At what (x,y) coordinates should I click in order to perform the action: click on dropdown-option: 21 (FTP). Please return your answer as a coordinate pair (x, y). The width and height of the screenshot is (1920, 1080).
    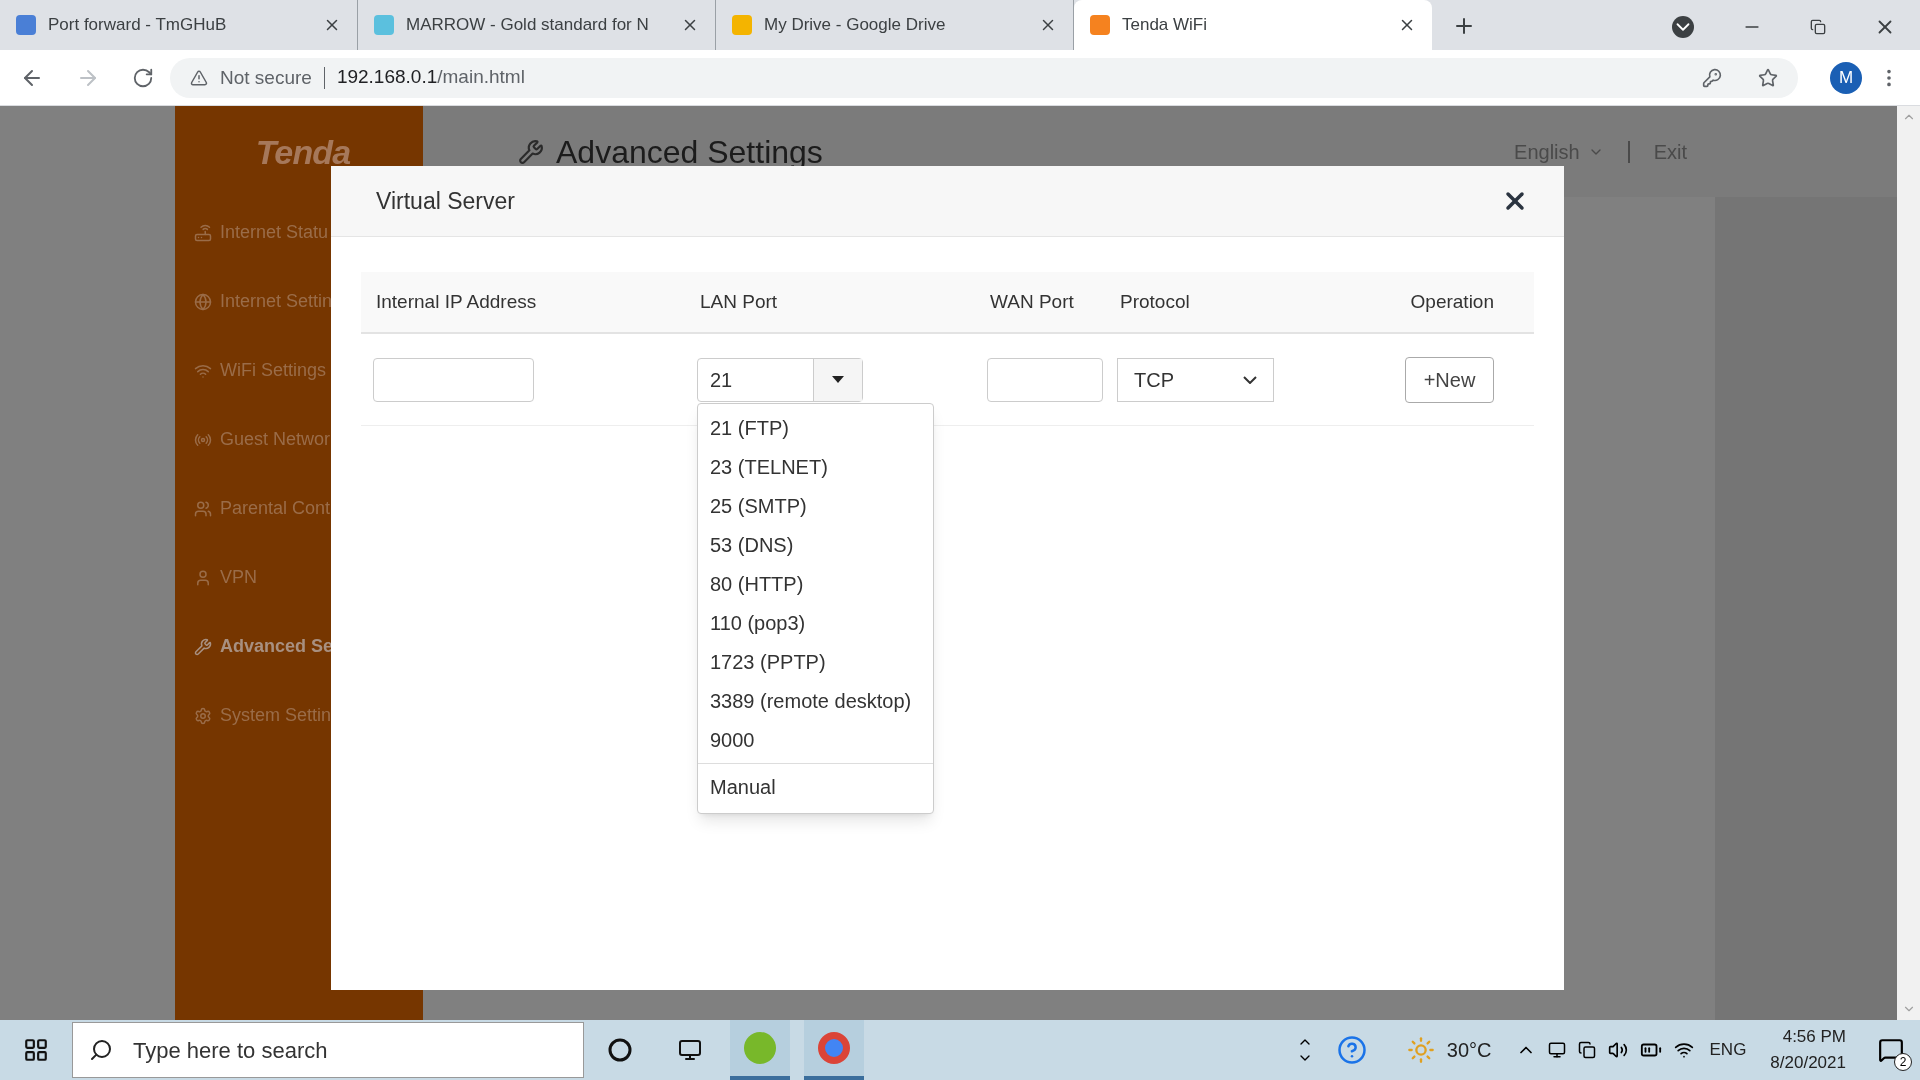
    Looking at the image, I should click on (815, 427).